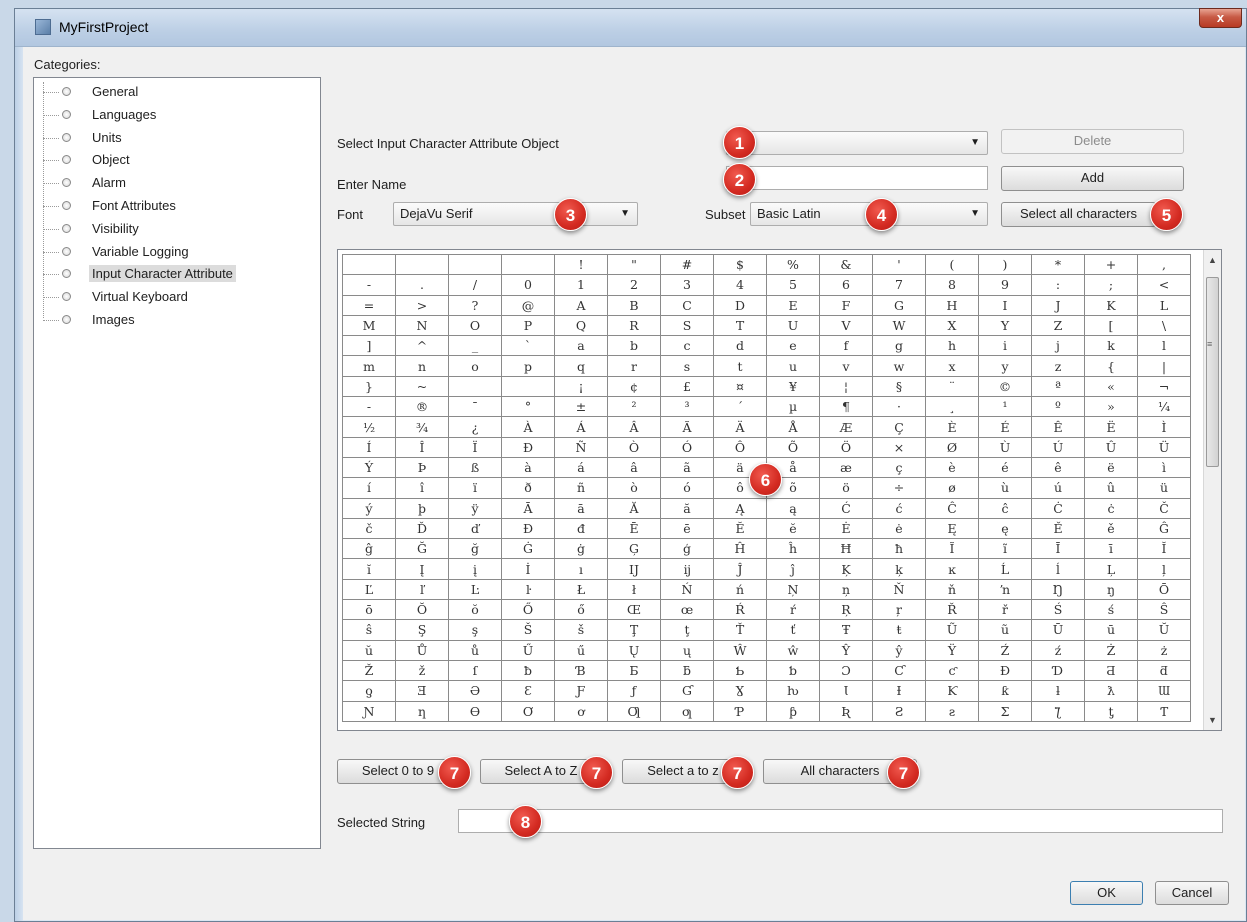 The height and width of the screenshot is (922, 1247). What do you see at coordinates (528, 285) in the screenshot?
I see `char-cell: 0` at bounding box center [528, 285].